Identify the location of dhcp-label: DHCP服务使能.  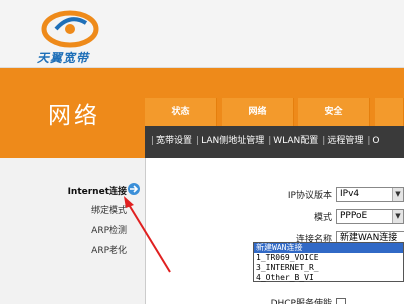
(301, 301).